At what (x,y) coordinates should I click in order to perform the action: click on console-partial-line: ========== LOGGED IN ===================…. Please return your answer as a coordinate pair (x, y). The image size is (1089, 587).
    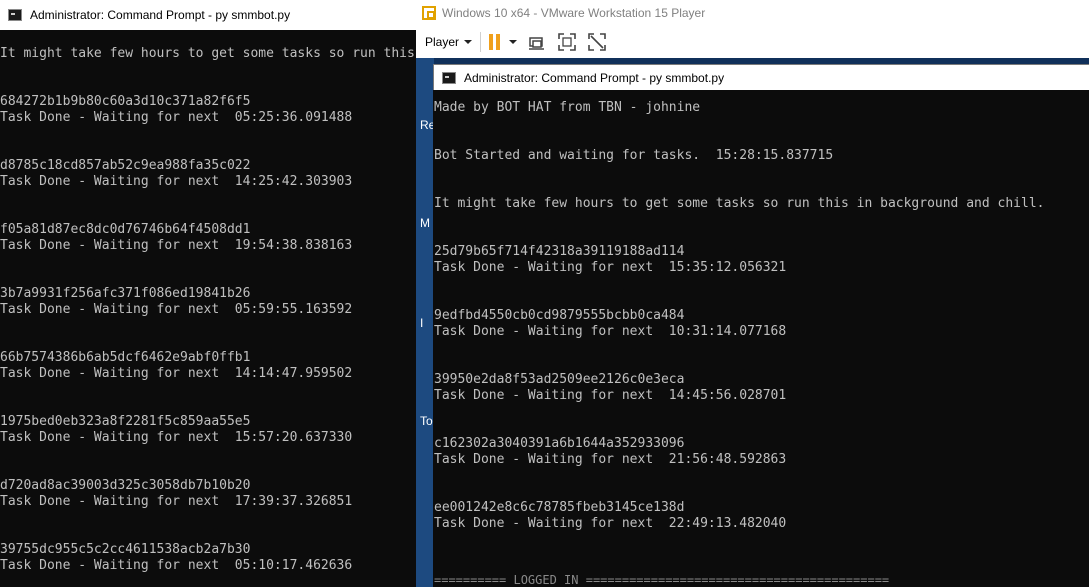
    Looking at the image, I should click on (662, 580).